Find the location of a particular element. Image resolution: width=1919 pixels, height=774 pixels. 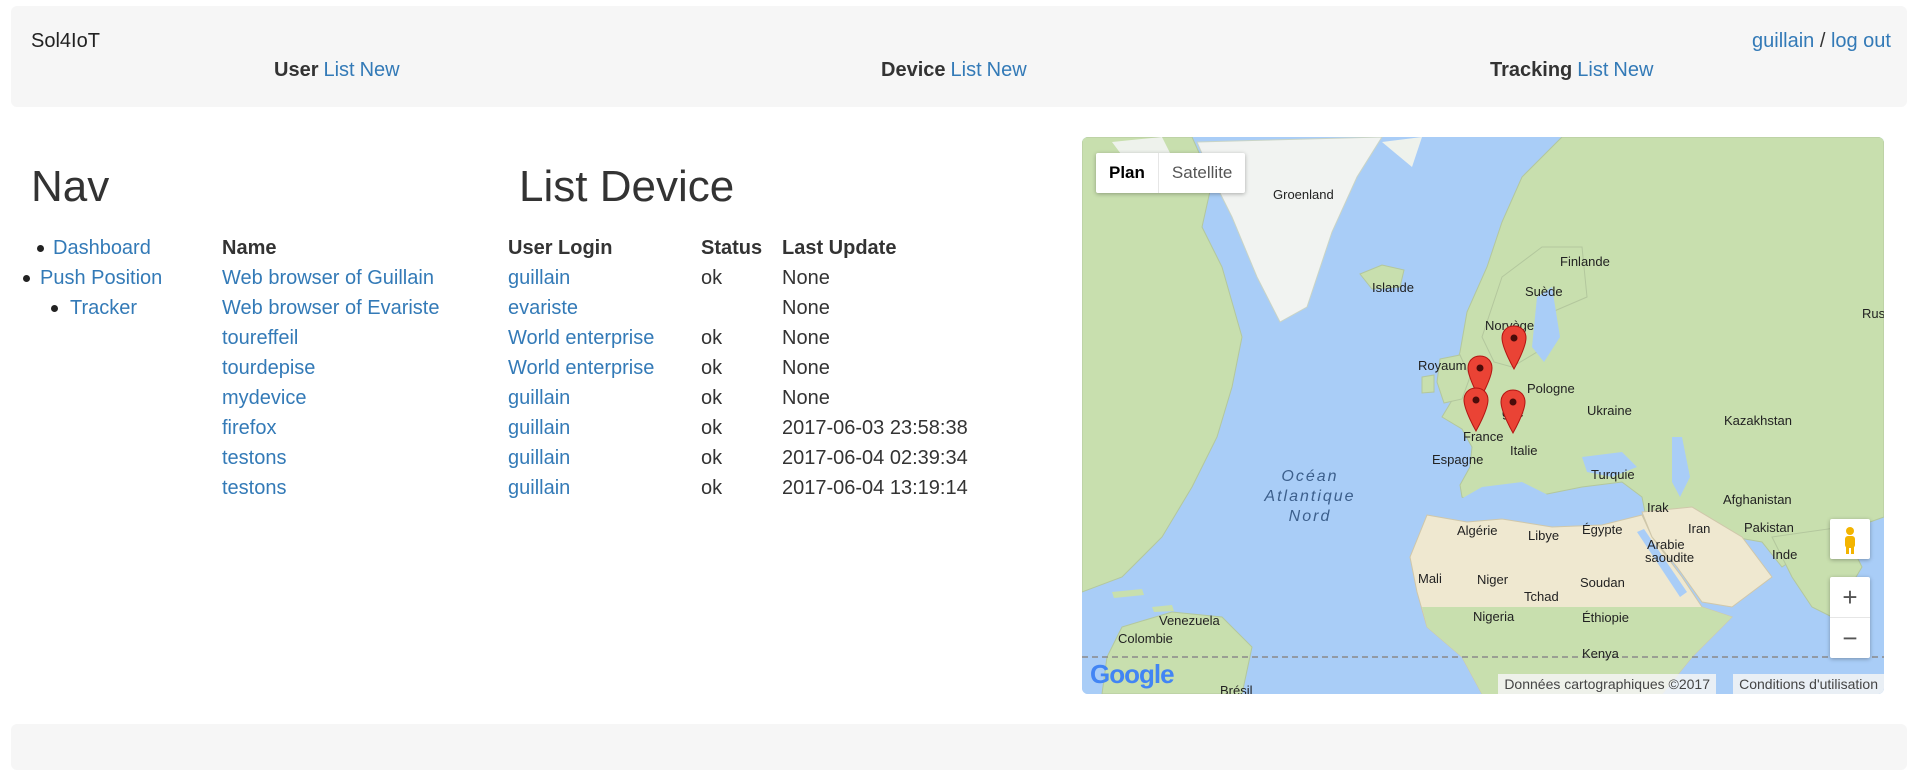

map-type-control: Plan Satellite is located at coordinates (1171, 173).